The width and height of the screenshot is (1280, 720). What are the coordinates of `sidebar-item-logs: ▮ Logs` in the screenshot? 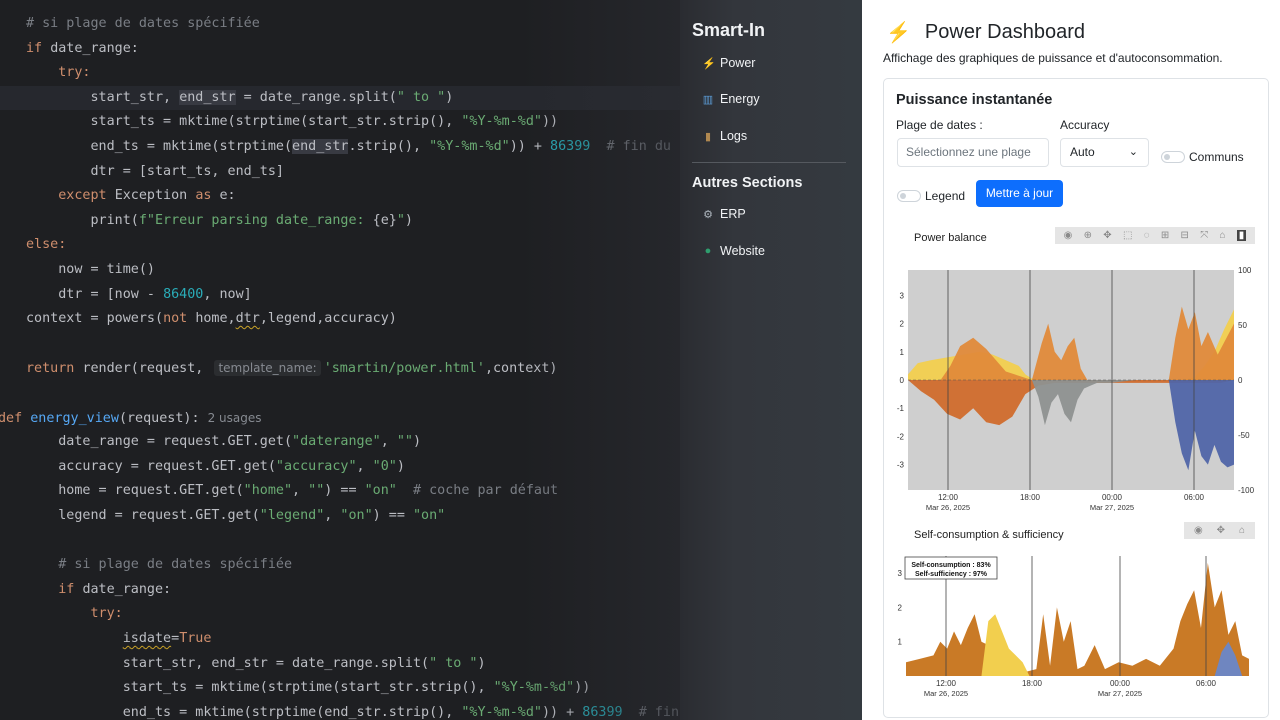 It's located at (724, 136).